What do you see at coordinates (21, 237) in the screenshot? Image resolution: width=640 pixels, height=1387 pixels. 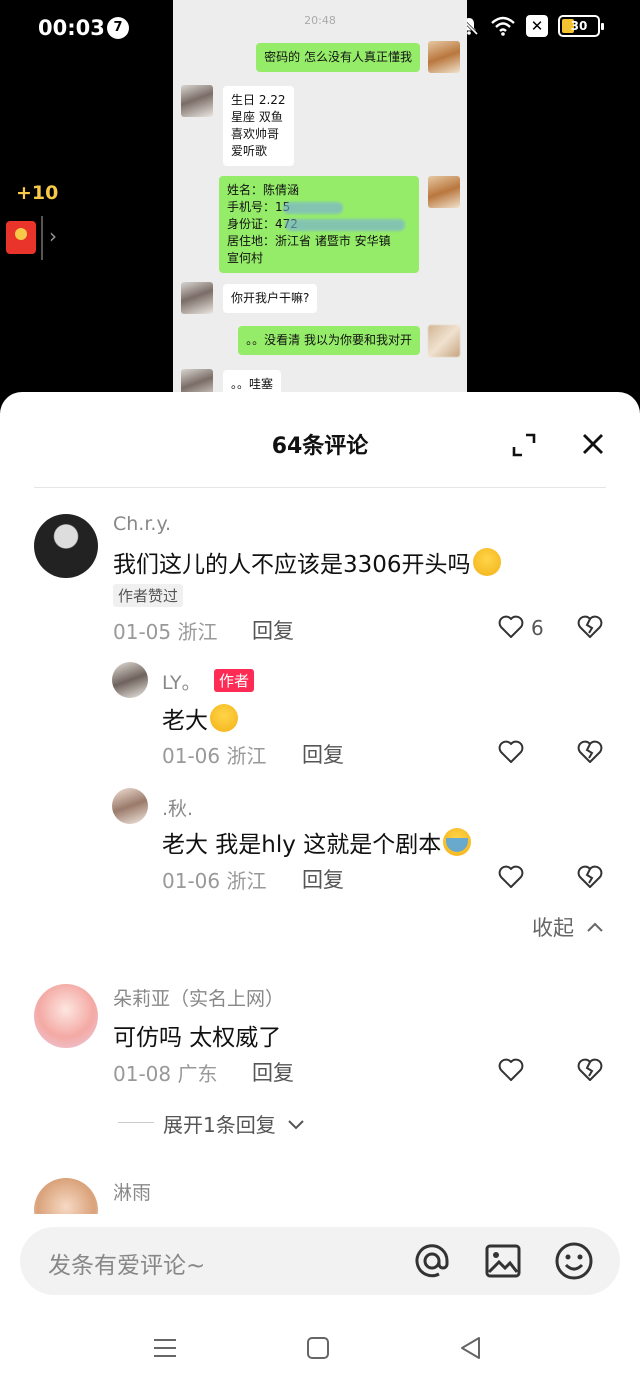 I see `red-envelope-icon` at bounding box center [21, 237].